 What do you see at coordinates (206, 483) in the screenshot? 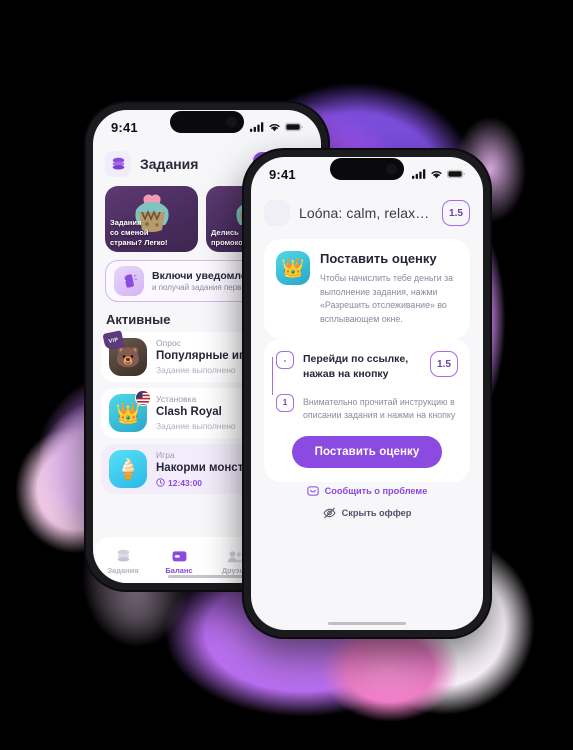
I see `task-timer: 12:43:00` at bounding box center [206, 483].